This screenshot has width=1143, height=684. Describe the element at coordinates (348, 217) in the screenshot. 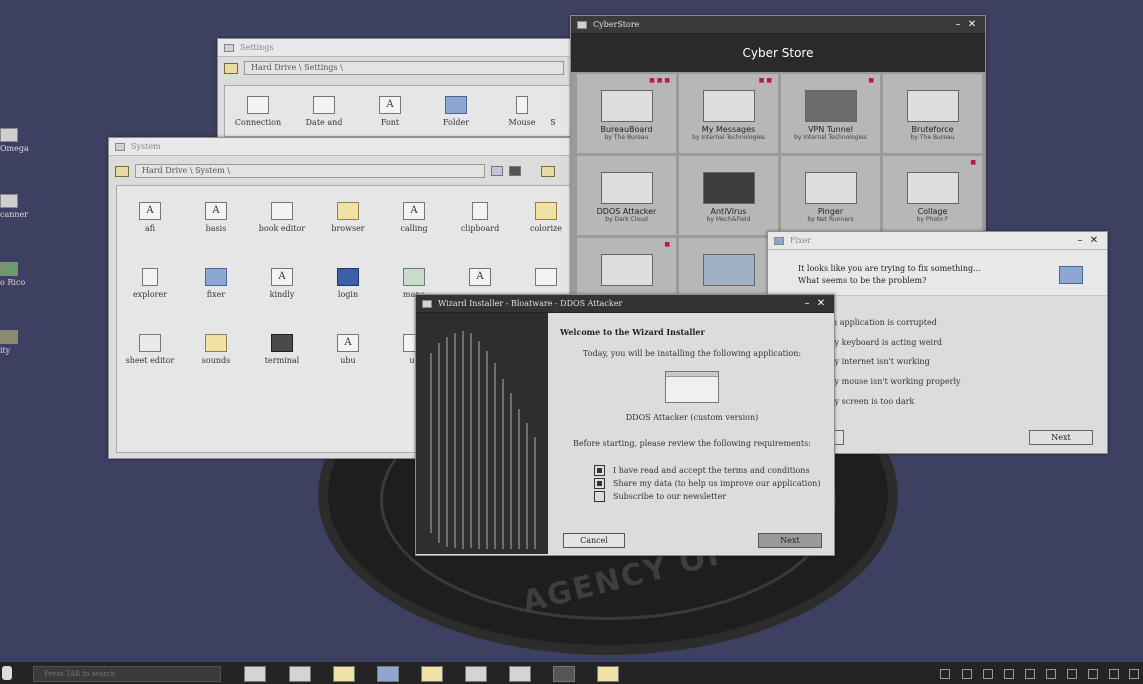

I see `file-browser: browser` at that location.